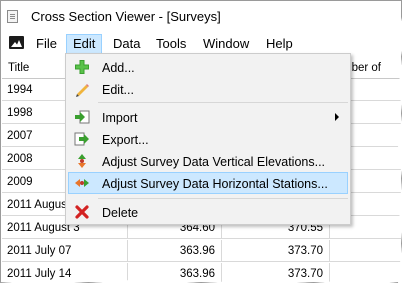 This screenshot has width=410, height=289. What do you see at coordinates (82, 90) in the screenshot?
I see `pencil-icon` at bounding box center [82, 90].